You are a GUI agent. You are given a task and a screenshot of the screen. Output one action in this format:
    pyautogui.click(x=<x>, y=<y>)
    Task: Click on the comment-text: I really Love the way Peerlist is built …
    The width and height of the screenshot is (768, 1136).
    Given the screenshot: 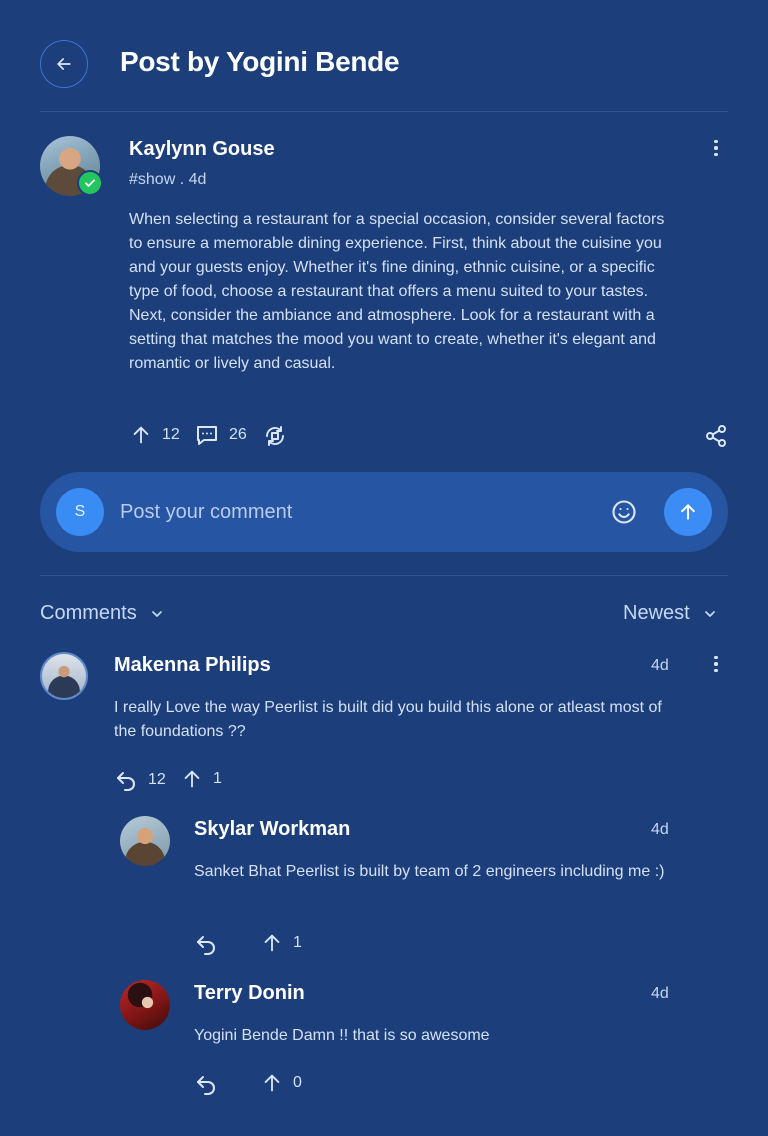 What is the action you would take?
    pyautogui.click(x=388, y=719)
    